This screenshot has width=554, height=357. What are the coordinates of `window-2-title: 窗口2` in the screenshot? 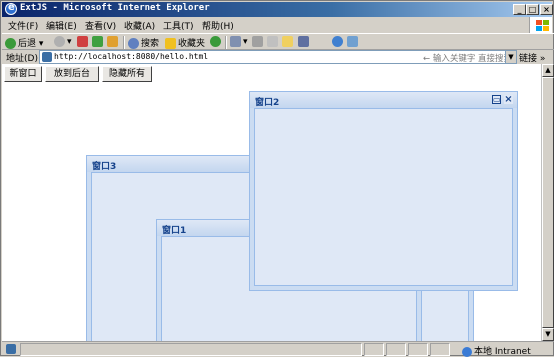 It's located at (267, 103).